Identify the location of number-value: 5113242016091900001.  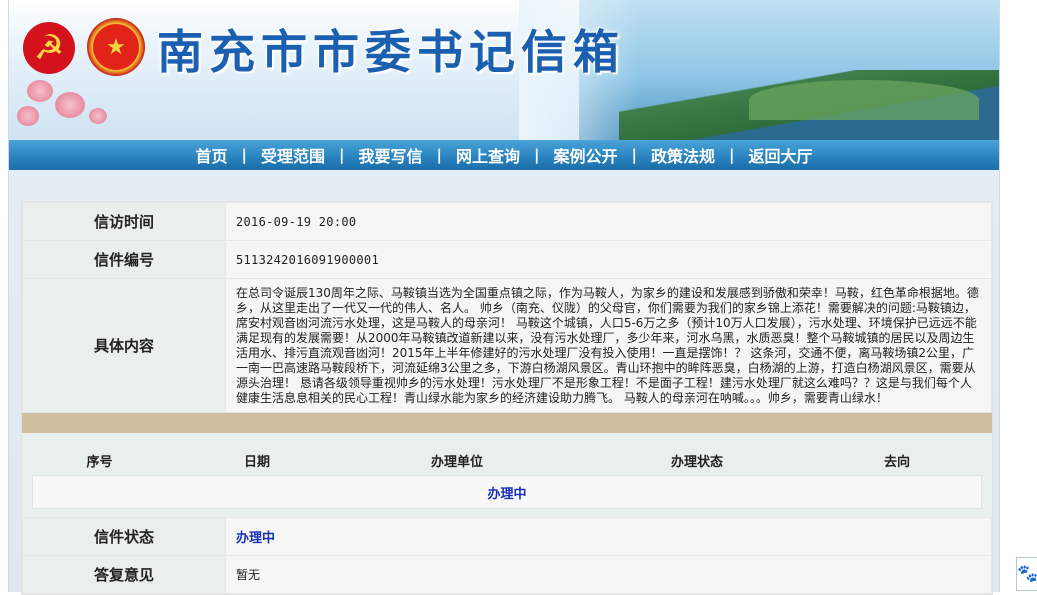
(608, 259).